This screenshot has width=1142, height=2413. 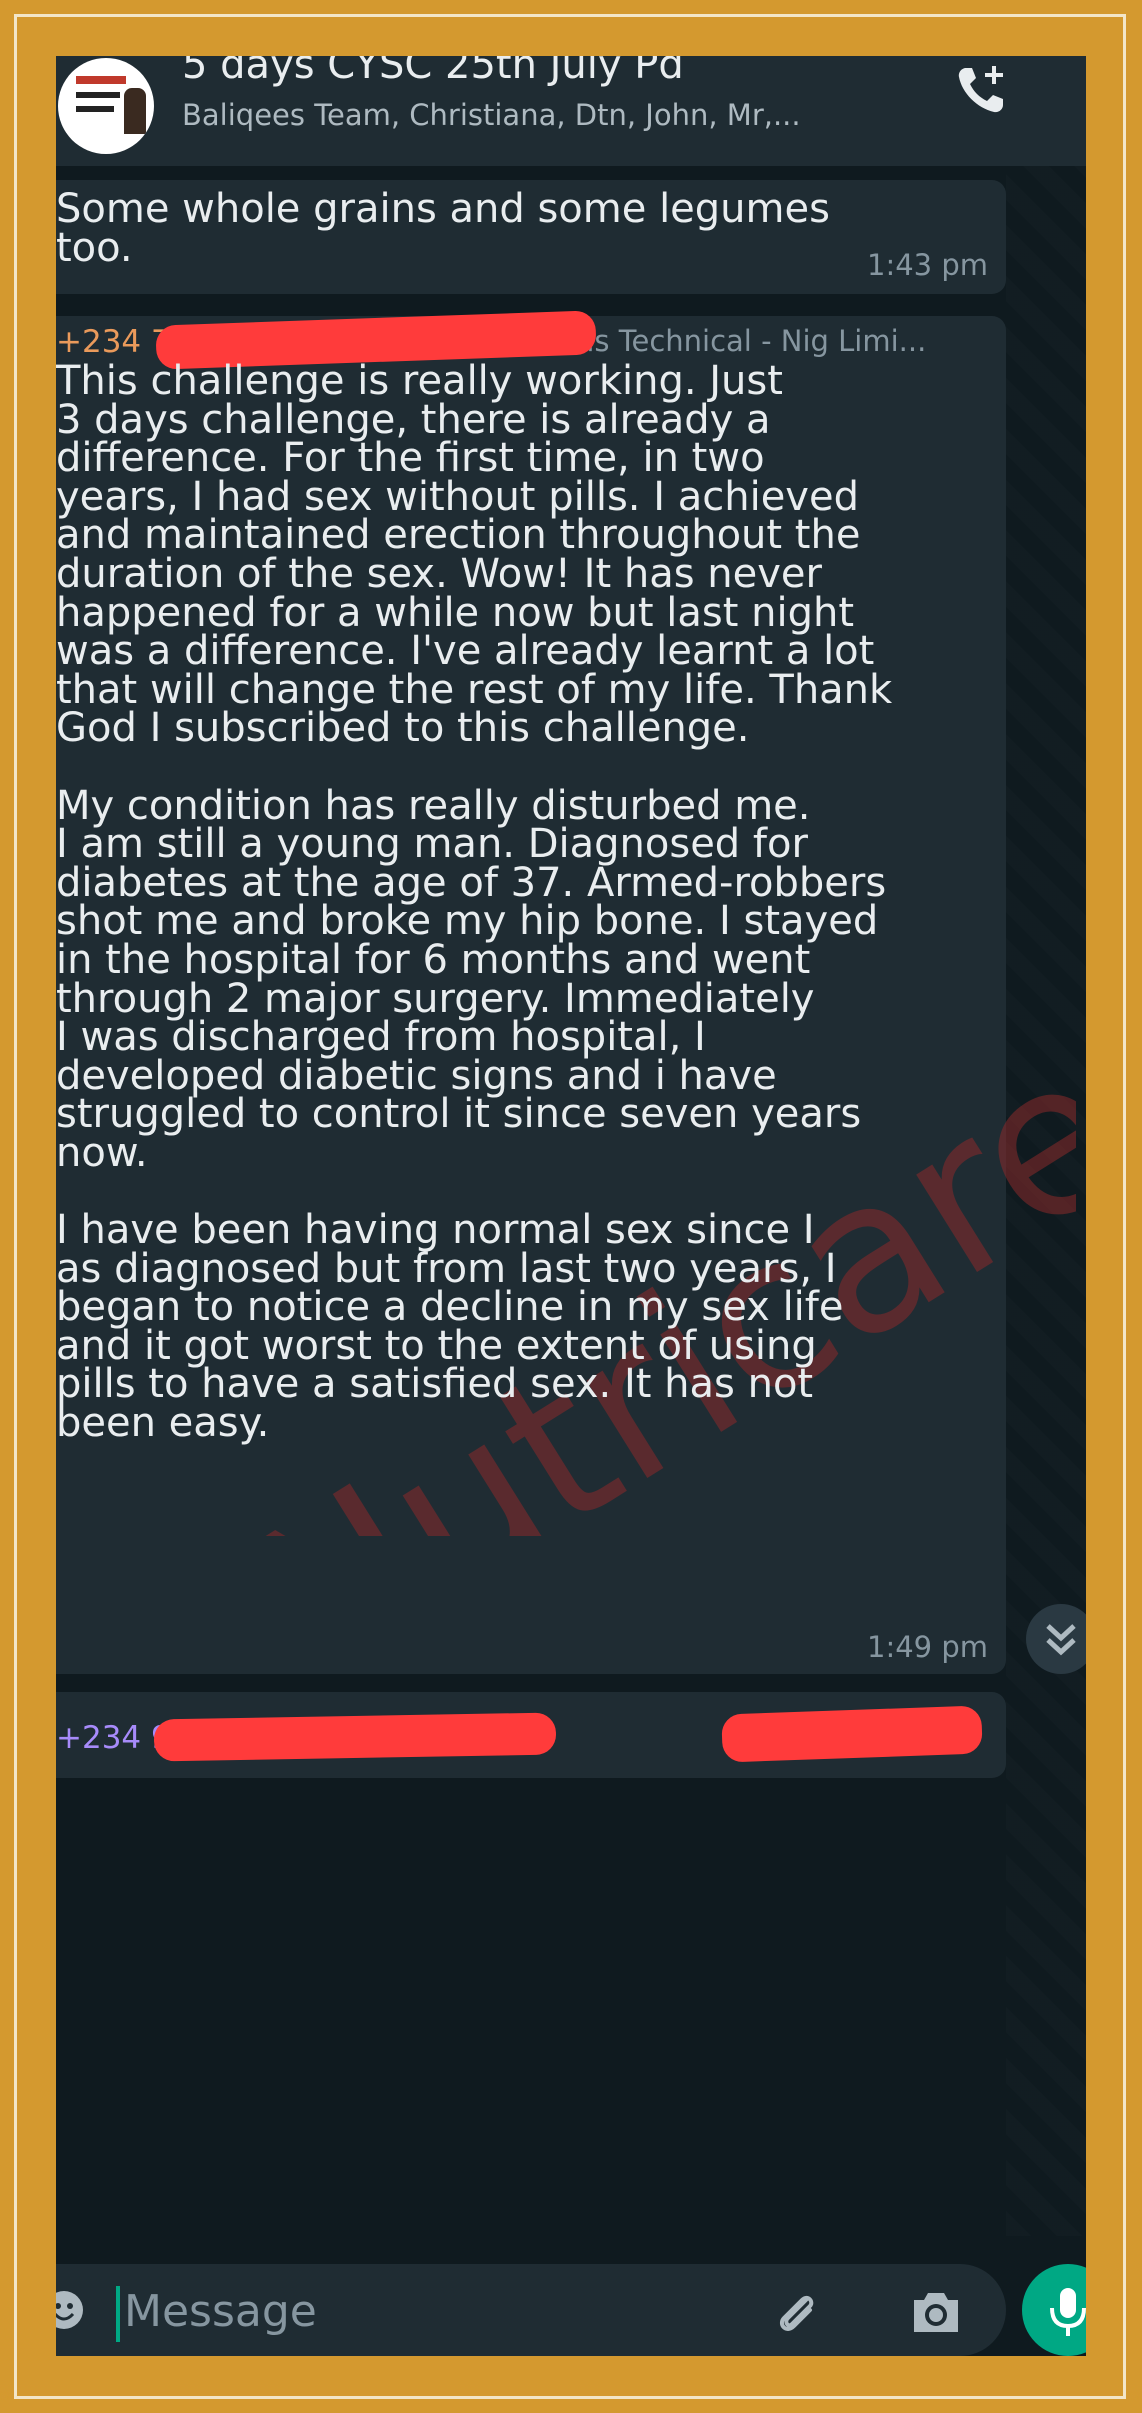 I want to click on message-time: 1:49 pm, so click(x=927, y=1647).